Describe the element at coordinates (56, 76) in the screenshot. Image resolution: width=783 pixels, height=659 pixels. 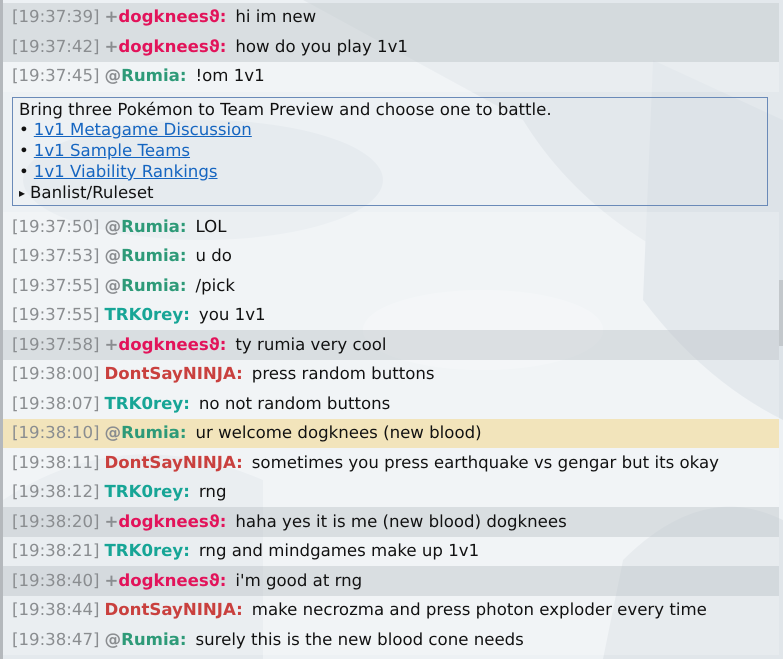
I see `timestamp: [19:37:45]` at that location.